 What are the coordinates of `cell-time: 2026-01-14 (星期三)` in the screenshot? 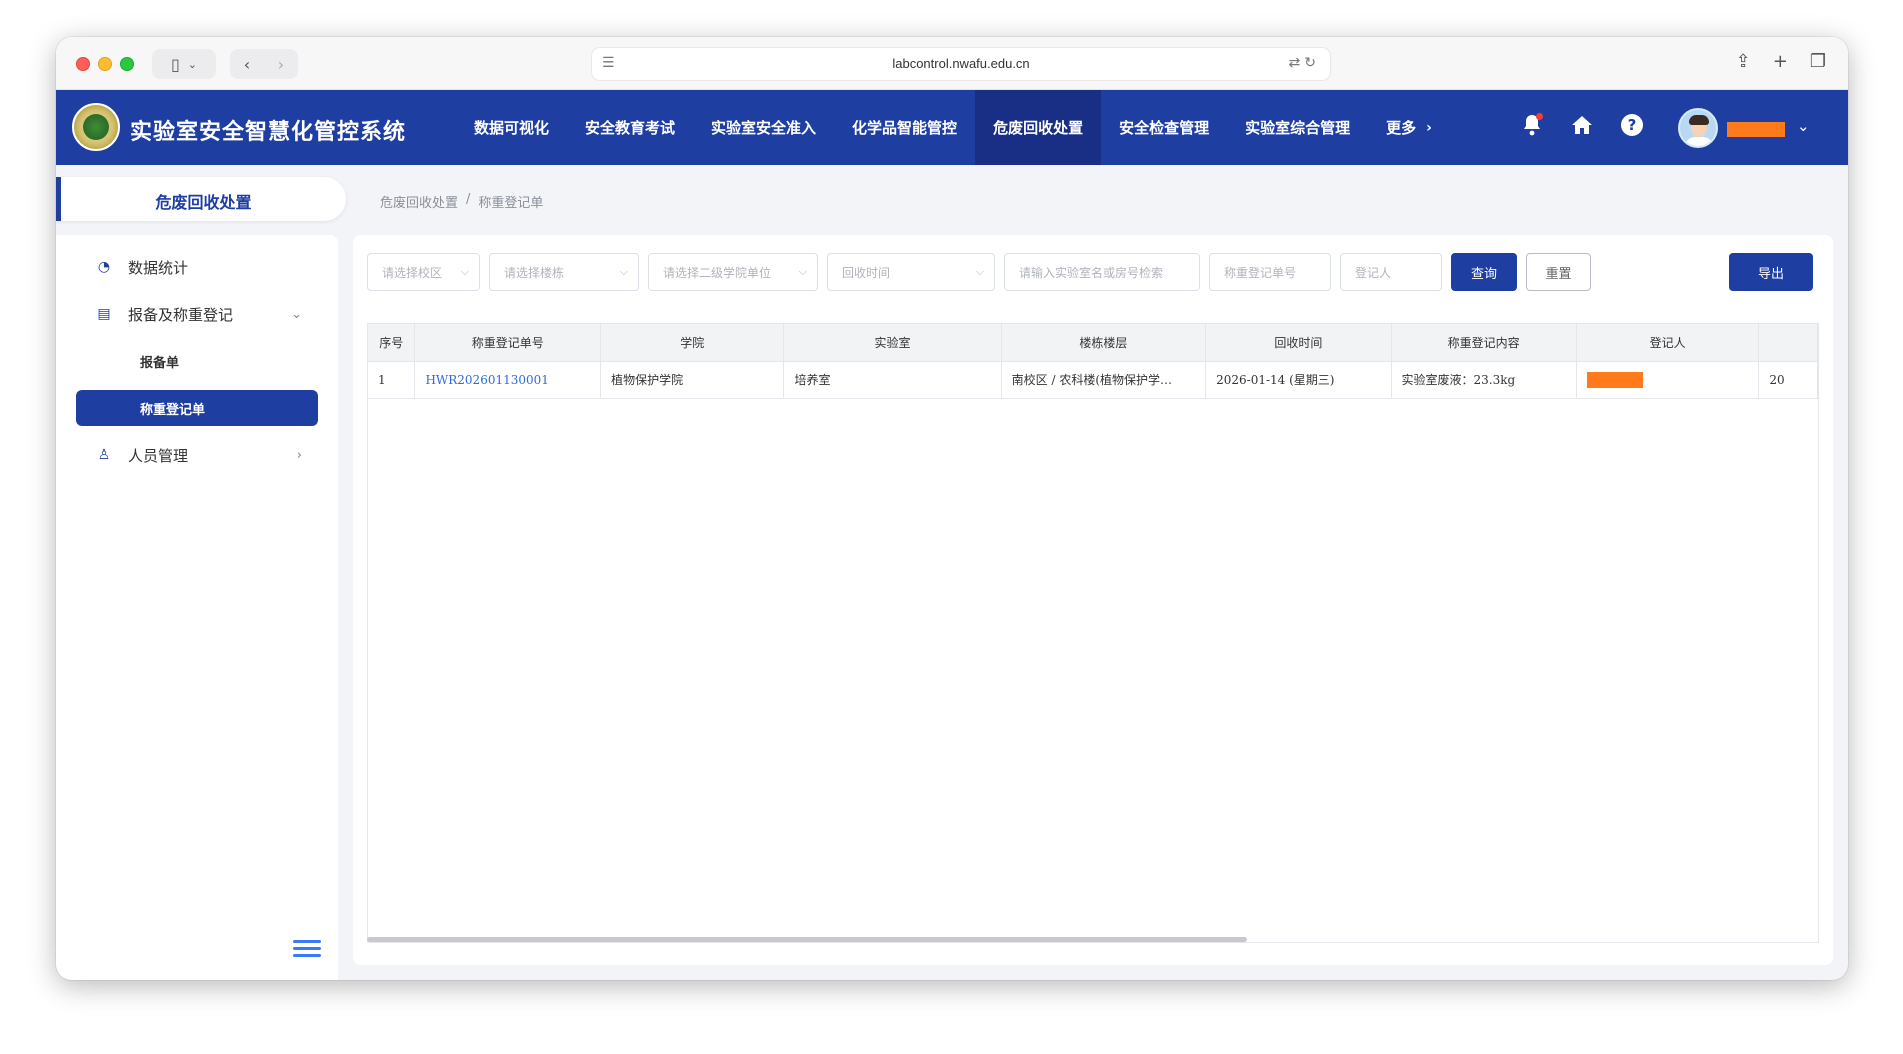 It's located at (1298, 380).